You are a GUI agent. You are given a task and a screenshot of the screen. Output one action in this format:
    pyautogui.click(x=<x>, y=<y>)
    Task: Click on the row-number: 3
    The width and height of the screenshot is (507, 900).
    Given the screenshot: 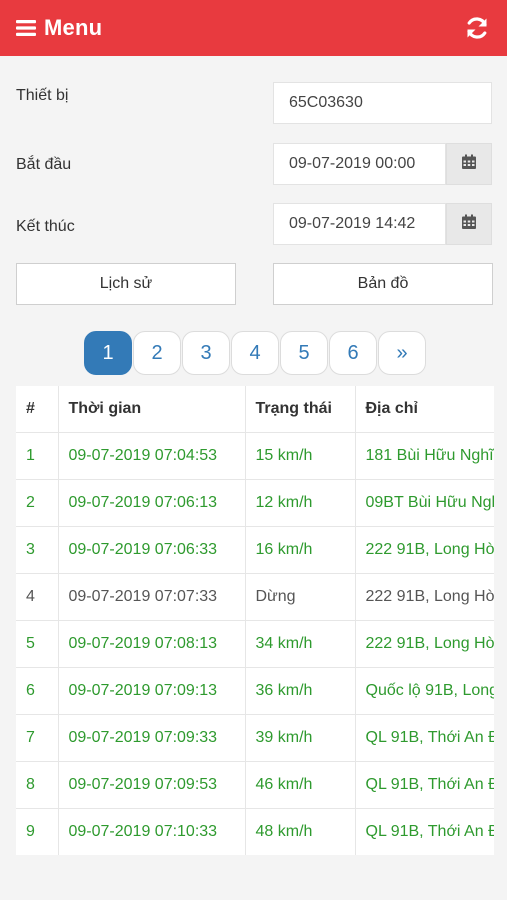 What is the action you would take?
    pyautogui.click(x=37, y=550)
    